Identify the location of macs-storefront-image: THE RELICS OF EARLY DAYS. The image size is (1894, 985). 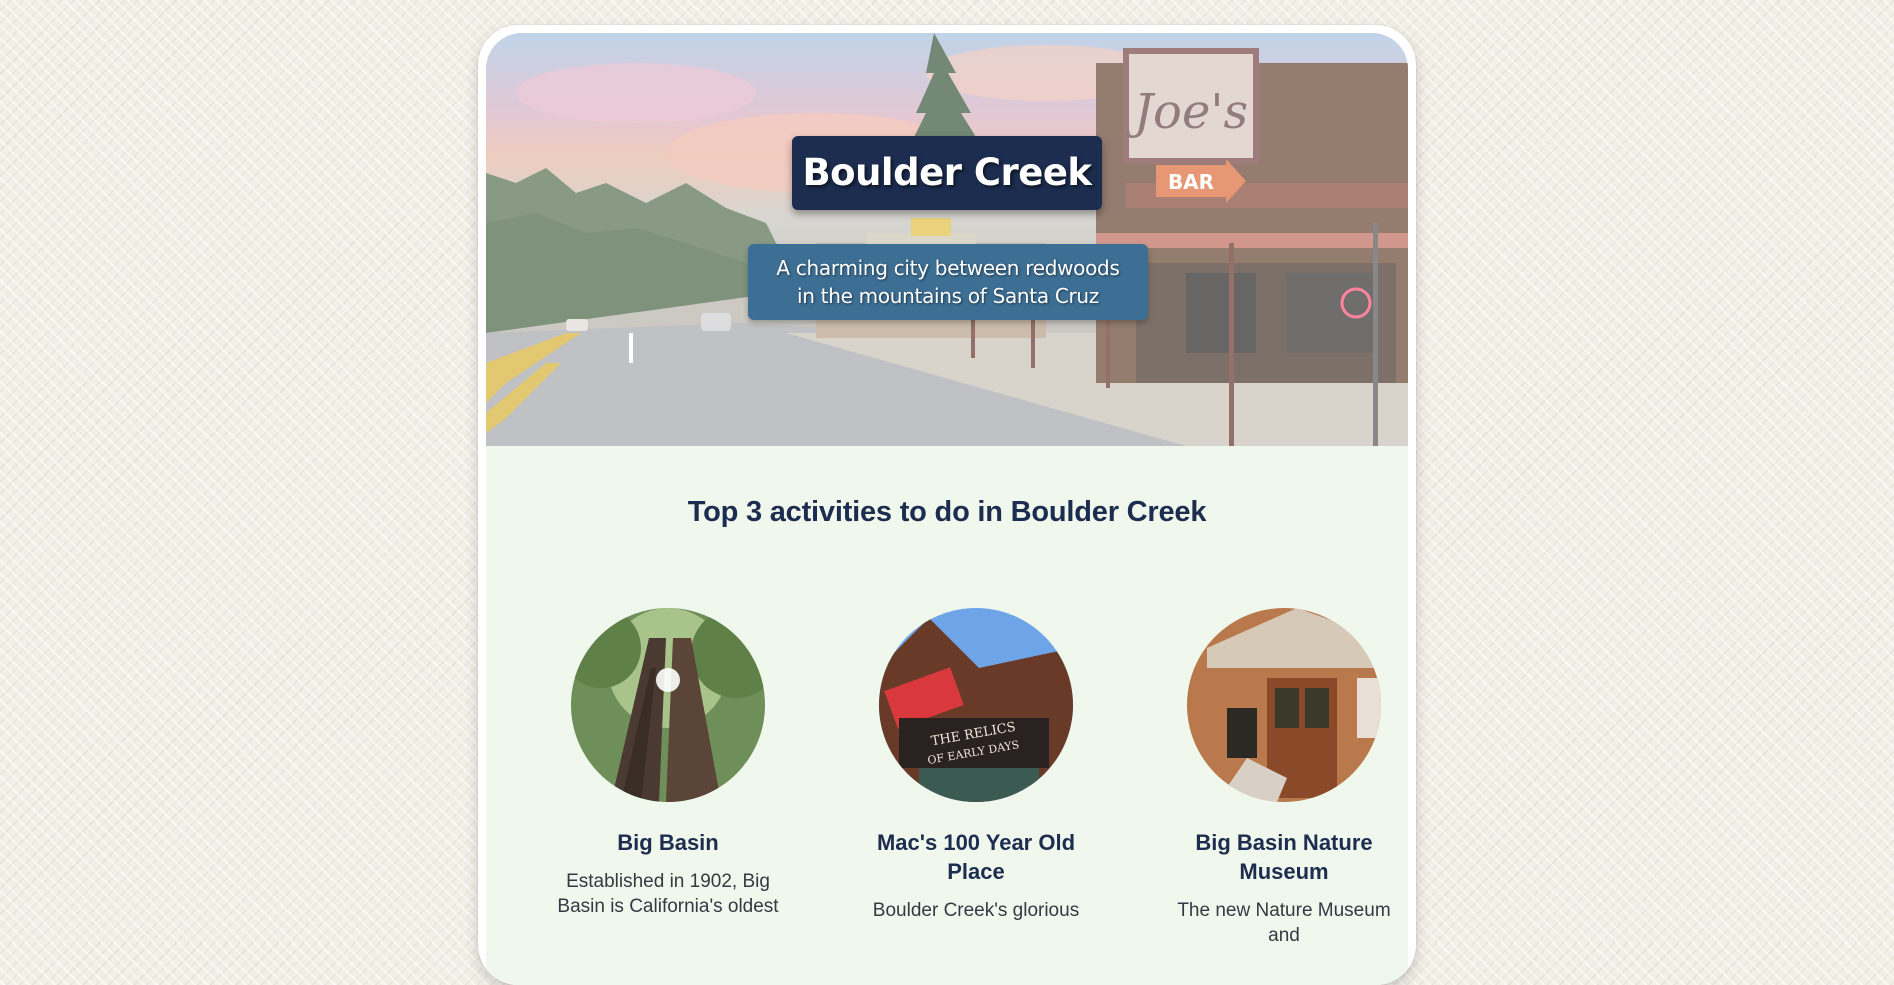
(976, 705).